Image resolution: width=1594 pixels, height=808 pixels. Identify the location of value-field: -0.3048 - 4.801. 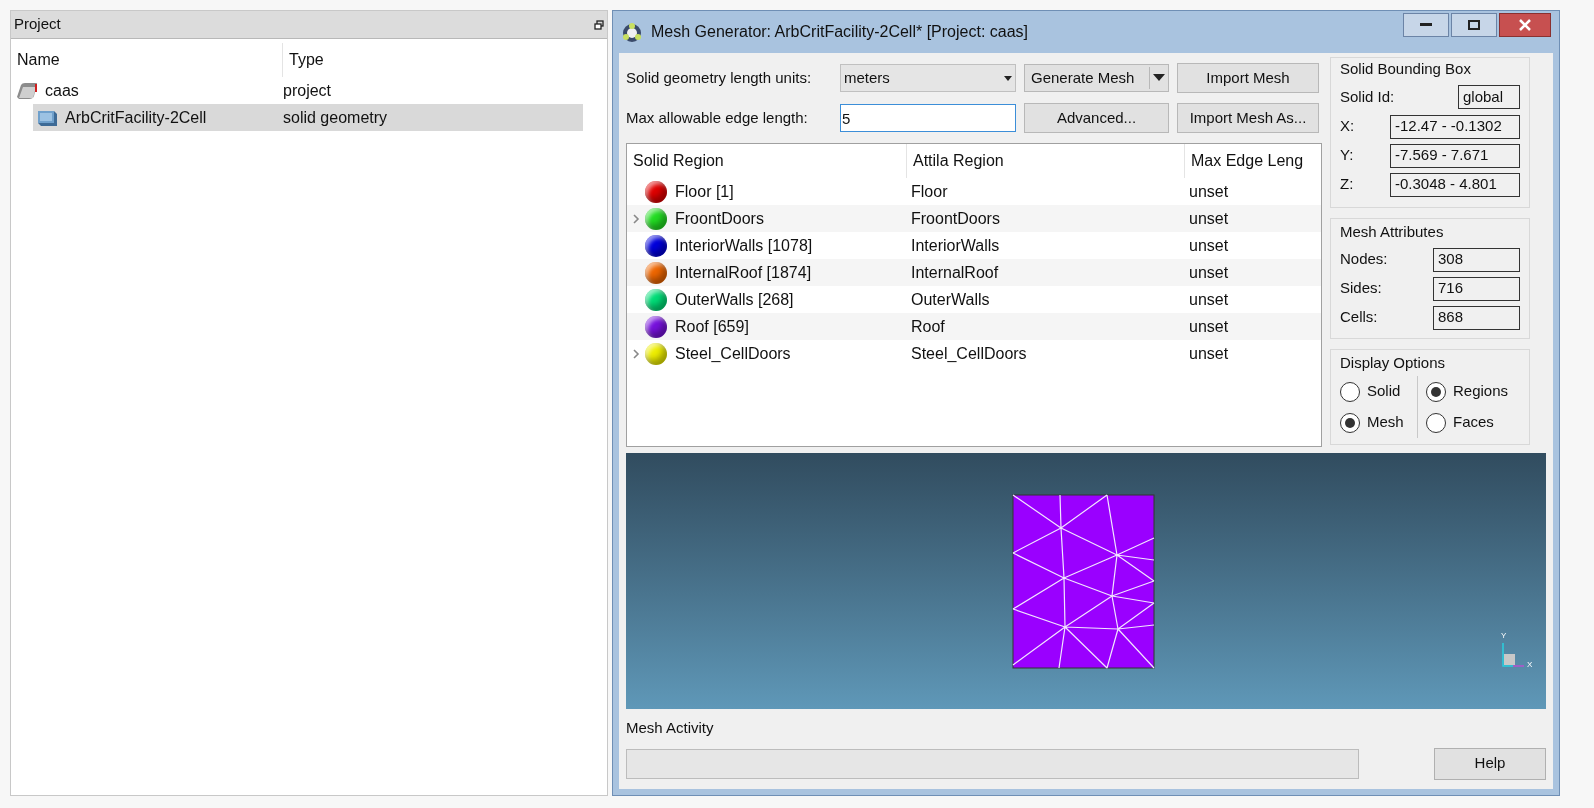
(1455, 184).